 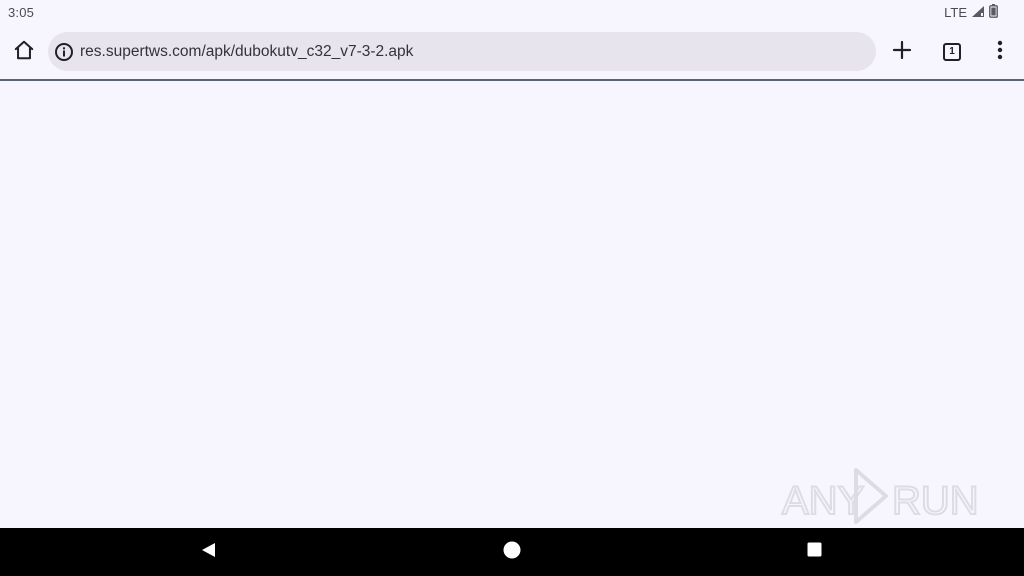 I want to click on recents-square-icon, so click(x=814, y=552).